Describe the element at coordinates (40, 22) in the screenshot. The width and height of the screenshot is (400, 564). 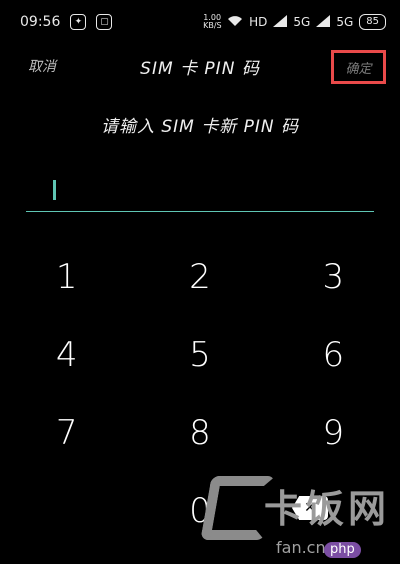
I see `status-time: 09:56` at that location.